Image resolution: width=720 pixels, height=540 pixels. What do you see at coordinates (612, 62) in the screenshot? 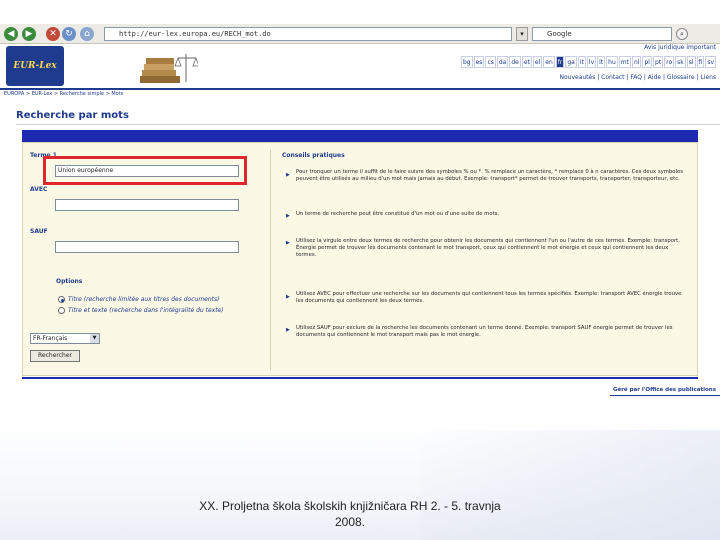
I see `language-option-hu: hu` at bounding box center [612, 62].